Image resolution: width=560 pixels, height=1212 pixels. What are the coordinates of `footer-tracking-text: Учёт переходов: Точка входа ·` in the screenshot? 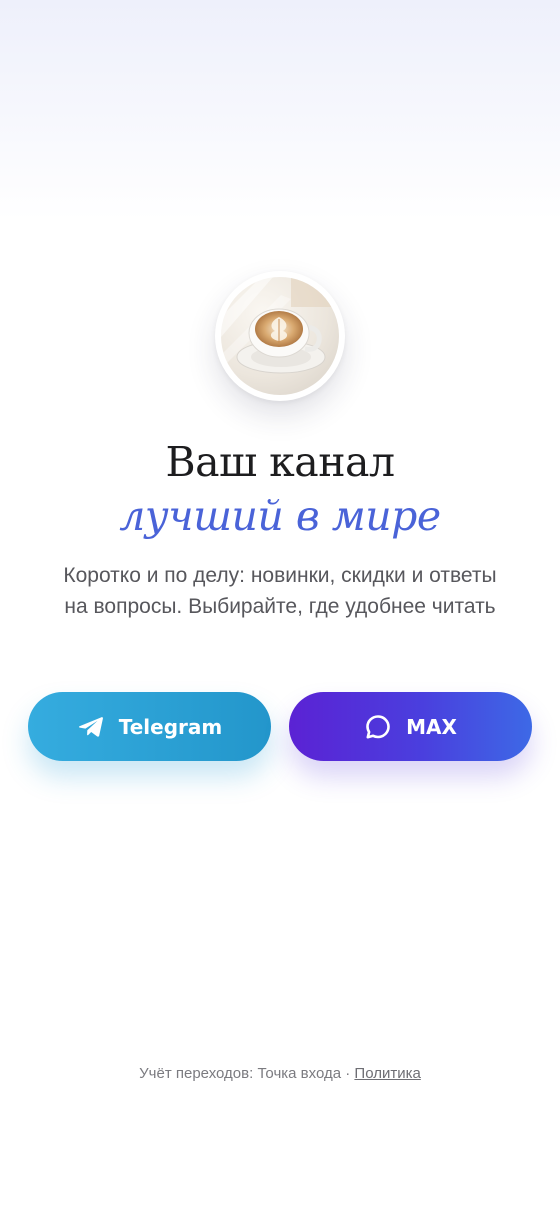 It's located at (247, 1073).